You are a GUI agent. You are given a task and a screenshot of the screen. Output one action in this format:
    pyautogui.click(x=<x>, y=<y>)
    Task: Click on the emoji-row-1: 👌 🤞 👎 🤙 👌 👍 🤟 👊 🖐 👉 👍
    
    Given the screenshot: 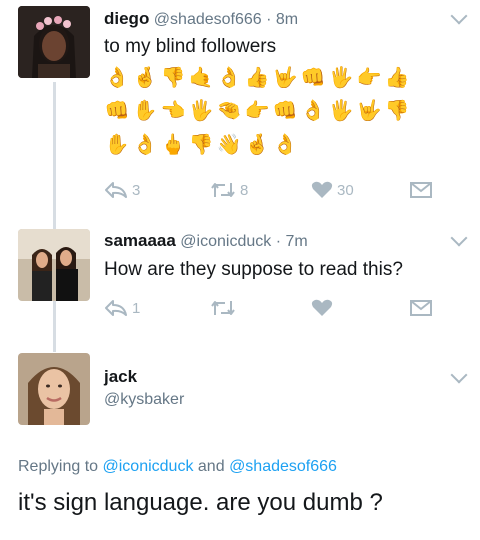 What is the action you would take?
    pyautogui.click(x=257, y=78)
    